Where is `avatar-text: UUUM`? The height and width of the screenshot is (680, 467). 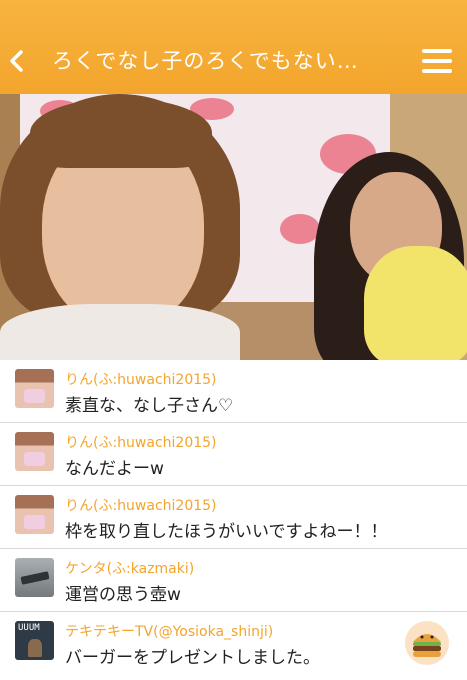 avatar-text: UUUM is located at coordinates (29, 628).